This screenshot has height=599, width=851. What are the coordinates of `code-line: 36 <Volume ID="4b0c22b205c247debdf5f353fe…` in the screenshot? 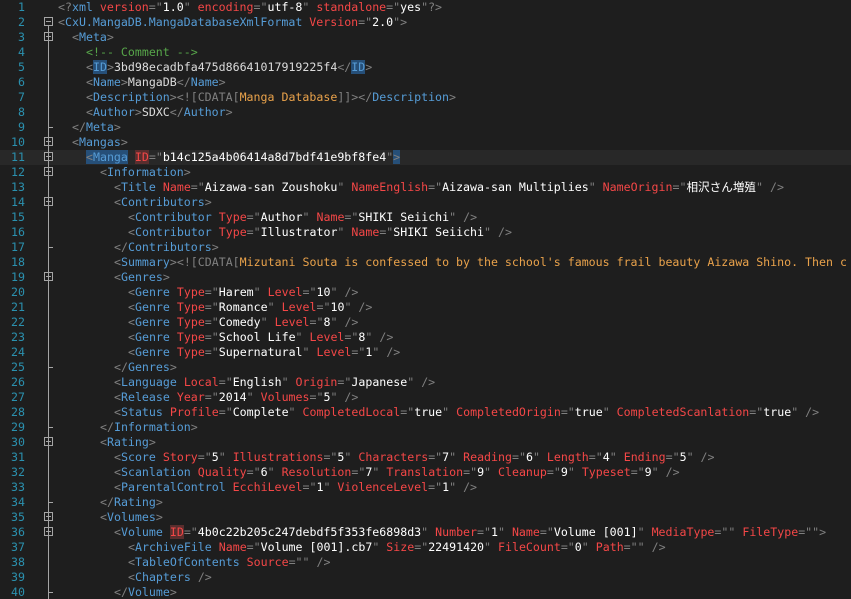 It's located at (425, 532).